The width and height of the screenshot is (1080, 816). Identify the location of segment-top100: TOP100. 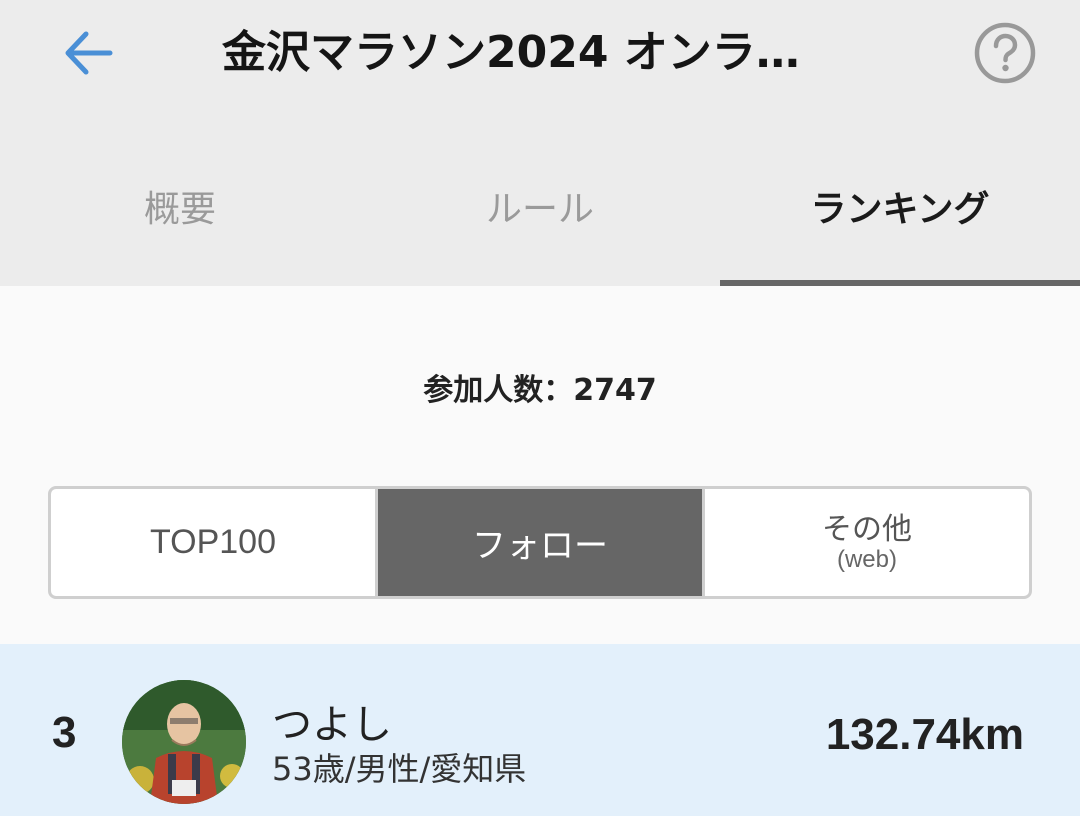
(213, 542).